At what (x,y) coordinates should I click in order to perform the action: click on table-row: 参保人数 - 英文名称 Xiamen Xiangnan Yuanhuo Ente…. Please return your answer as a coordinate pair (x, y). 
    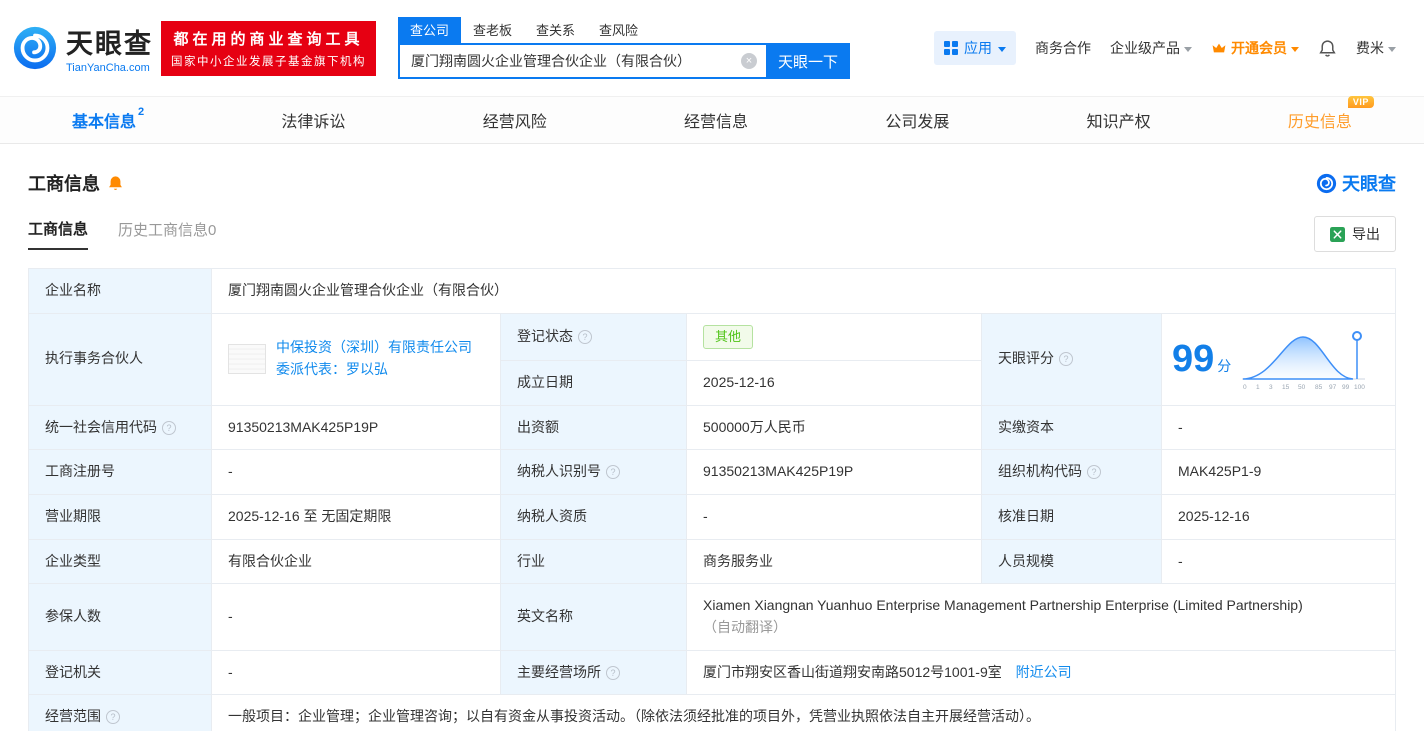
    Looking at the image, I should click on (712, 617).